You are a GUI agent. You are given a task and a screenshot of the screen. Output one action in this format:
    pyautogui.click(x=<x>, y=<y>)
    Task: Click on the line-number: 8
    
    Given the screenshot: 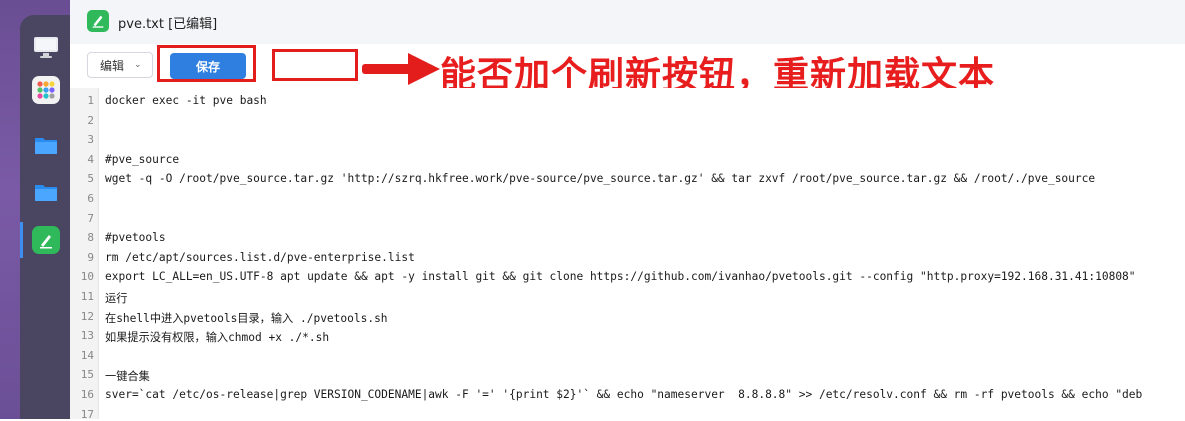 What is the action you would take?
    pyautogui.click(x=90, y=238)
    